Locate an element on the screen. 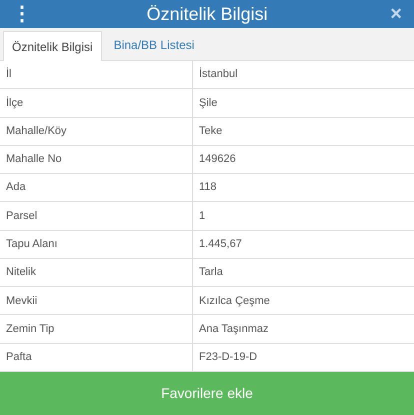 The image size is (414, 415). field-label: Mahalle/Köy is located at coordinates (36, 131).